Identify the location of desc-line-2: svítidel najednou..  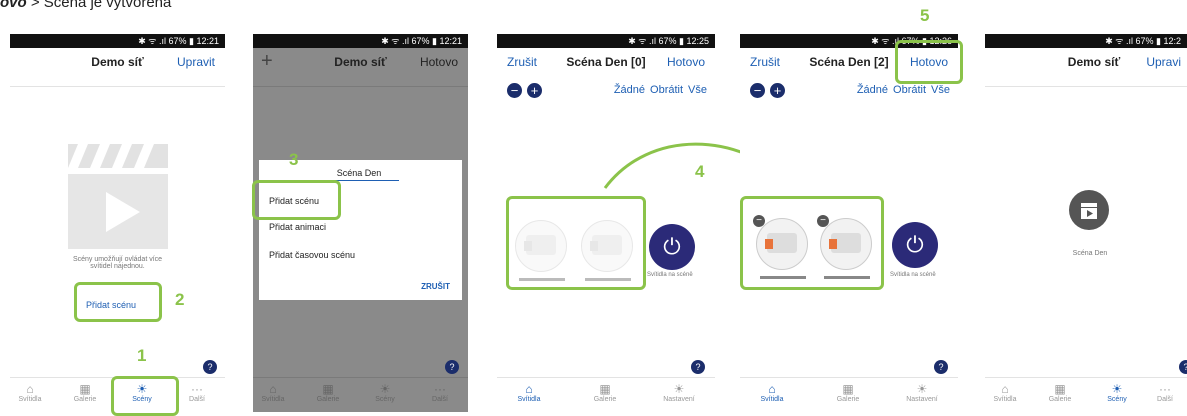
(117, 266).